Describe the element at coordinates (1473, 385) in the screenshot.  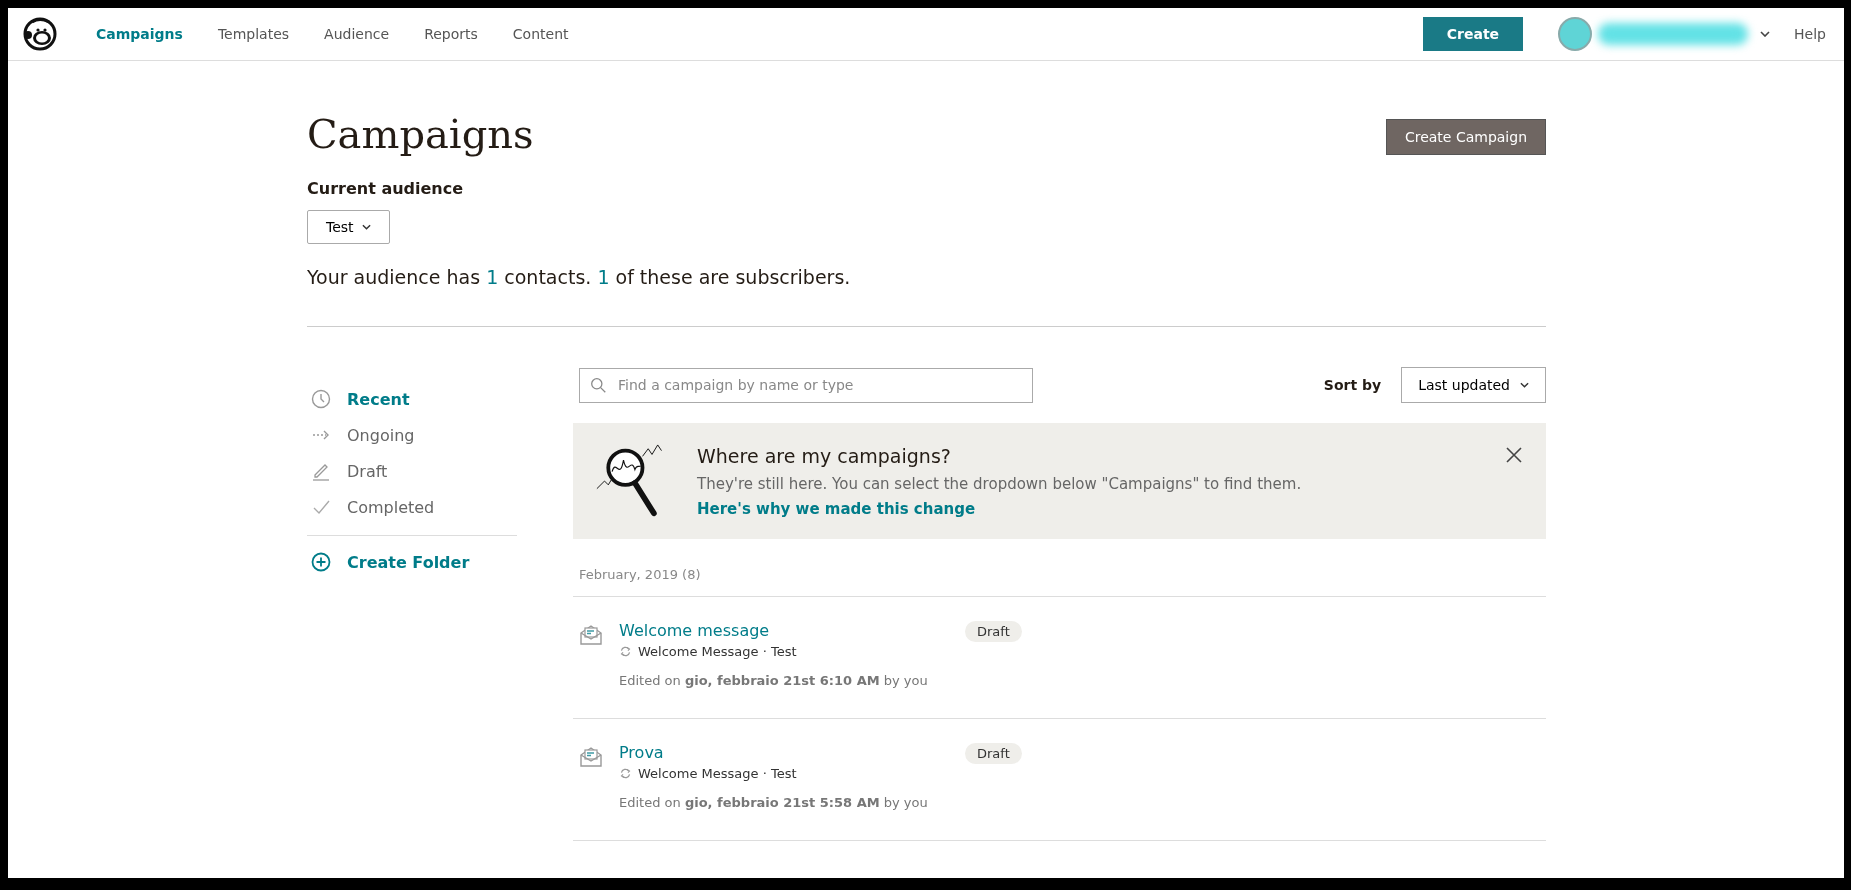
I see `sort-dropdown: Last updated` at that location.